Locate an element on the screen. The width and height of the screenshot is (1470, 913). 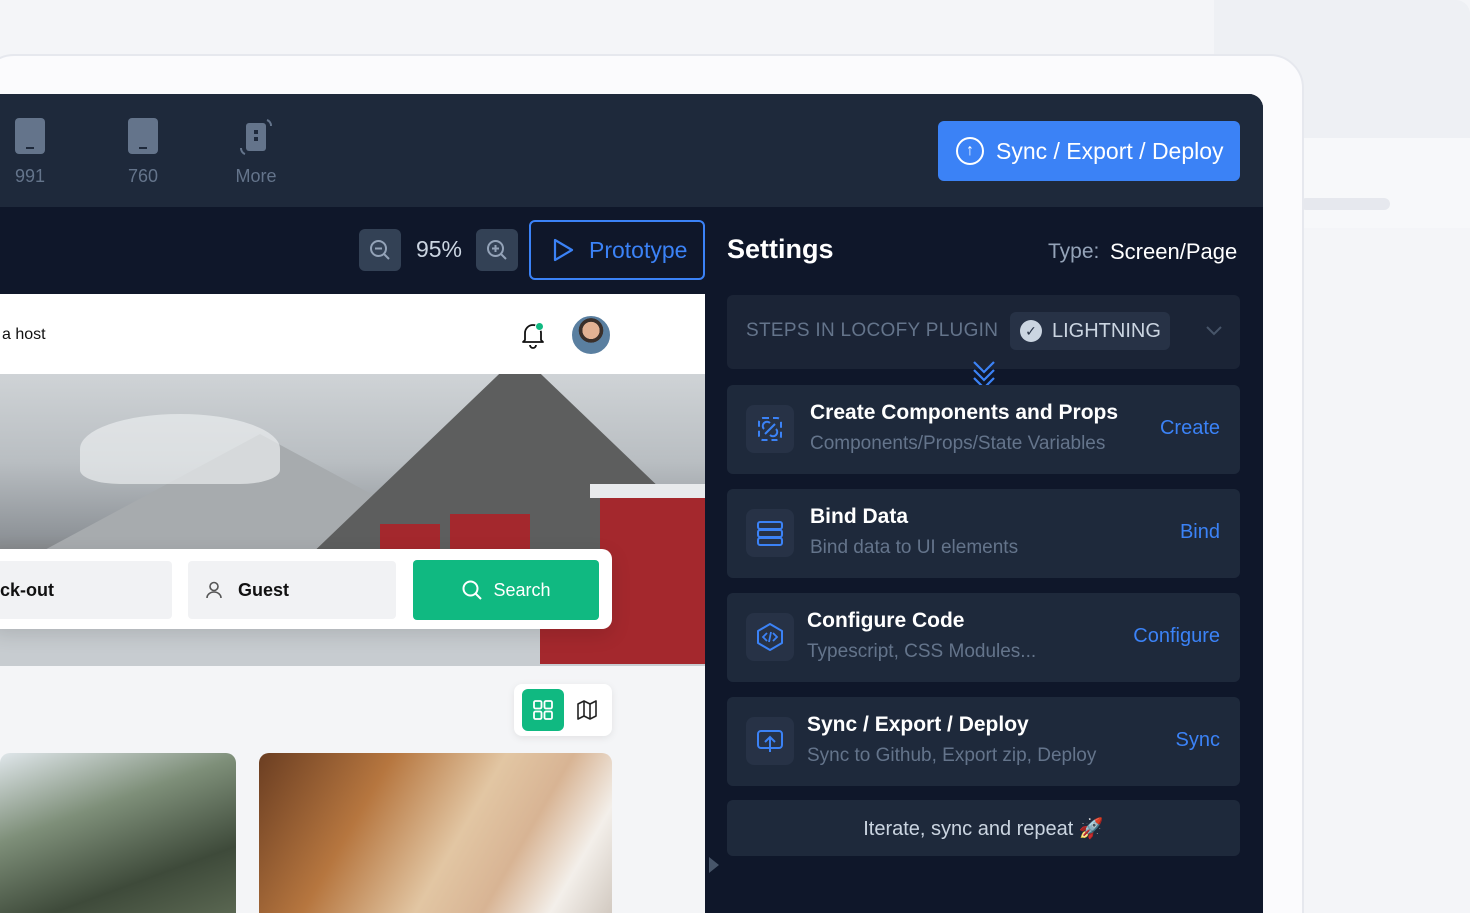
search-bar: ck-out Guest Search is located at coordinates (306, 589).